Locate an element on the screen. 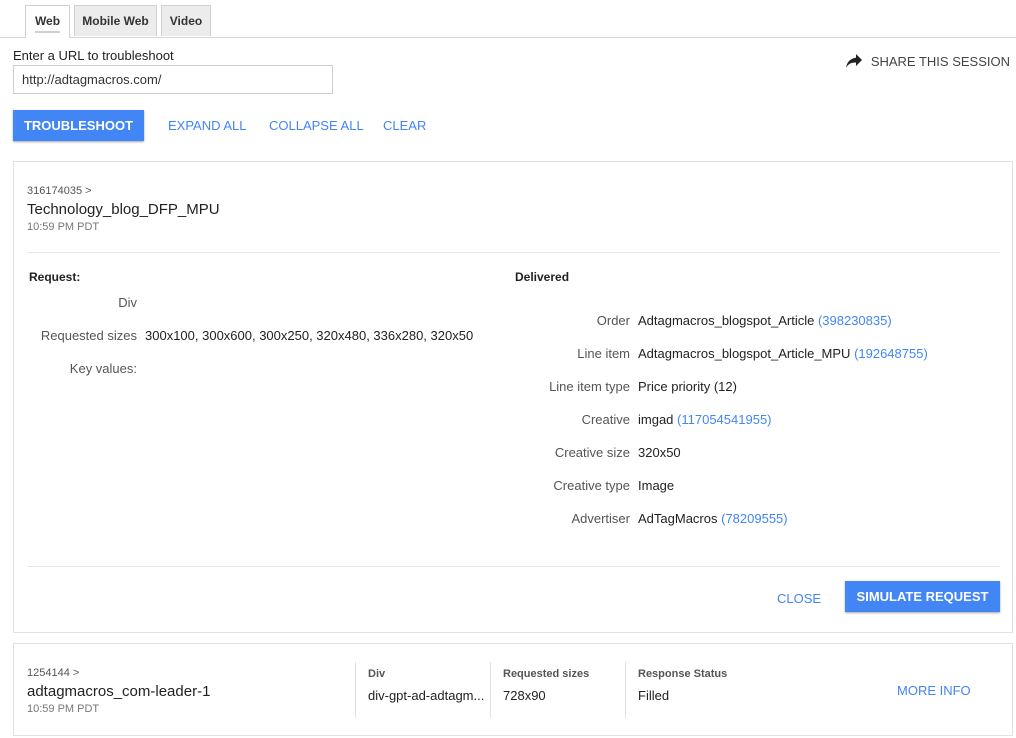 The height and width of the screenshot is (738, 1016). url-input is located at coordinates (173, 79).